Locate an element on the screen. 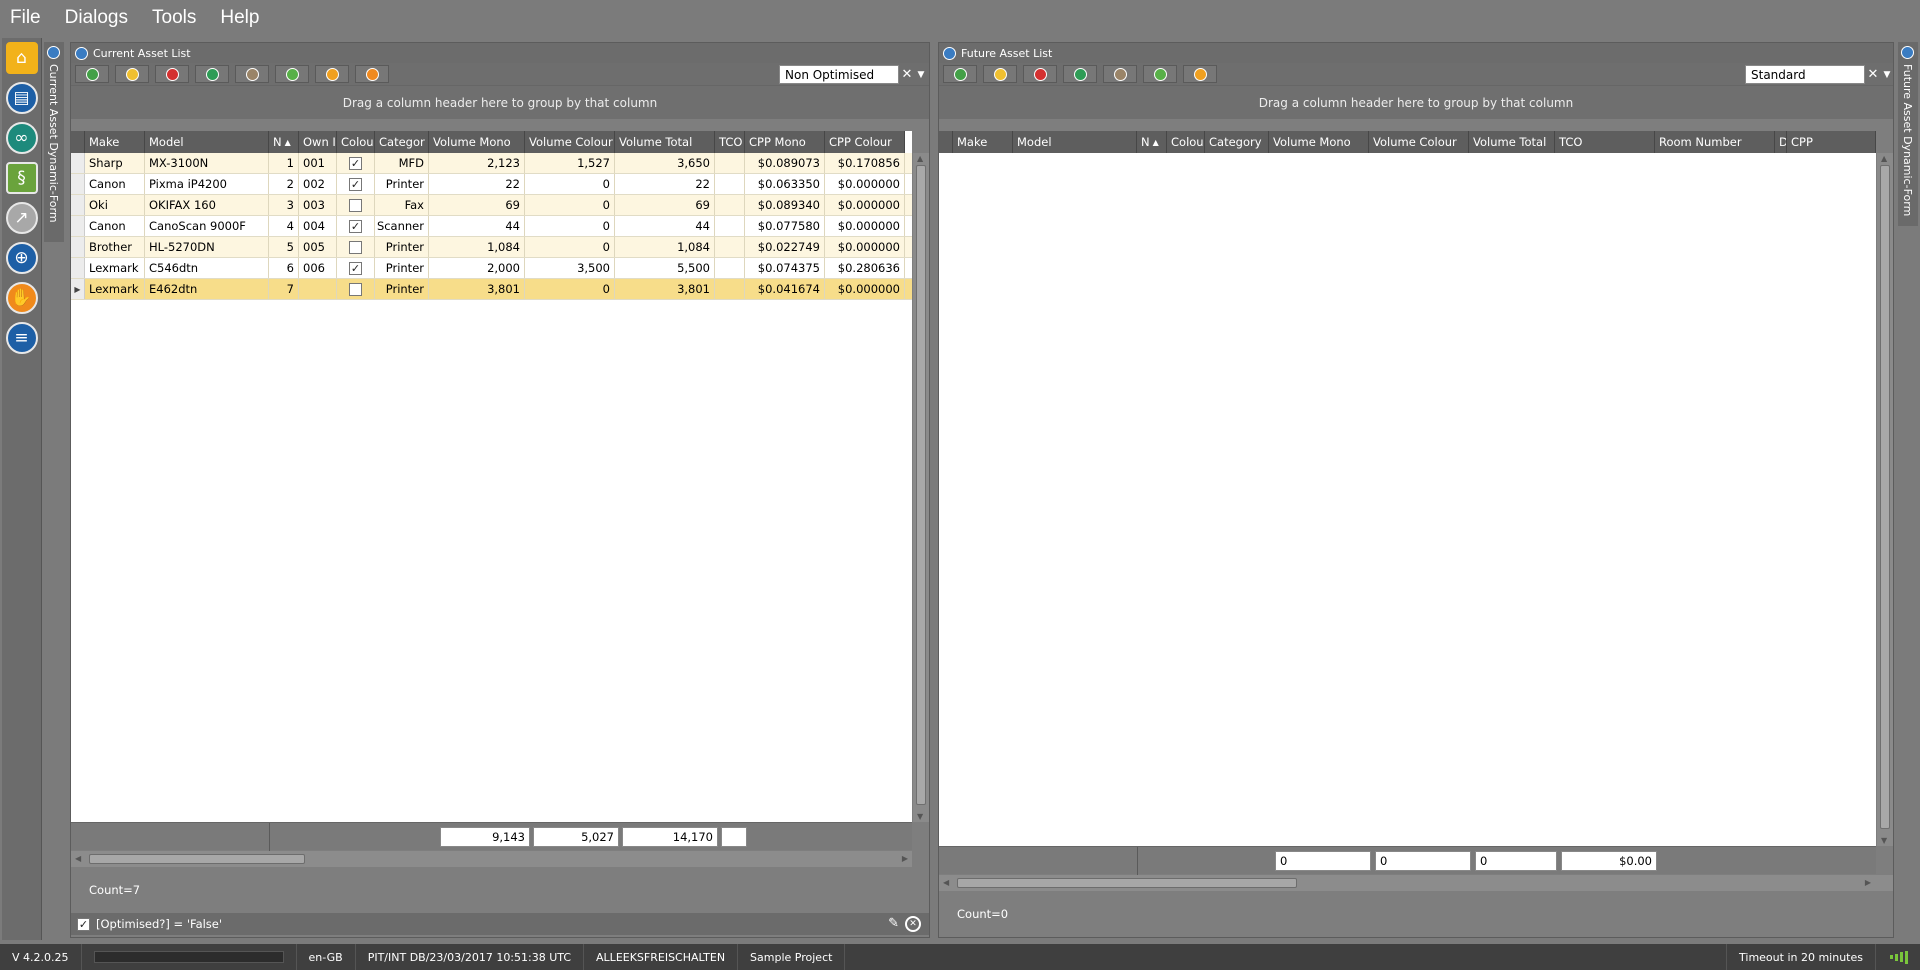  row-indicator: ▶ is located at coordinates (78, 289).